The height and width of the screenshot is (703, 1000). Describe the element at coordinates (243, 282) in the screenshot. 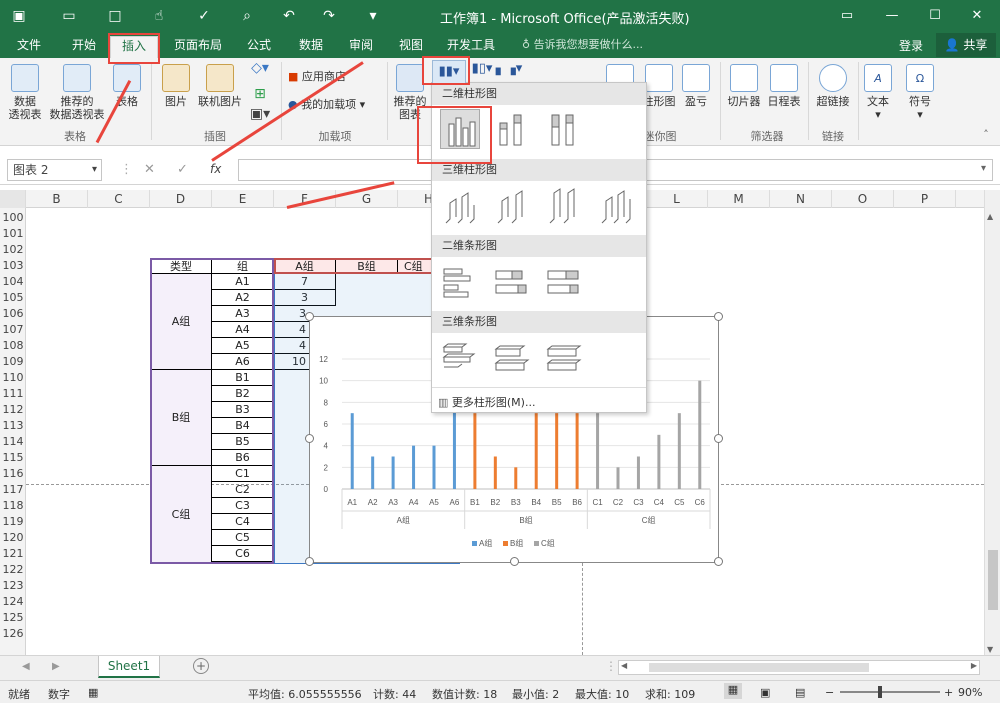

I see `group-cell: A1` at that location.